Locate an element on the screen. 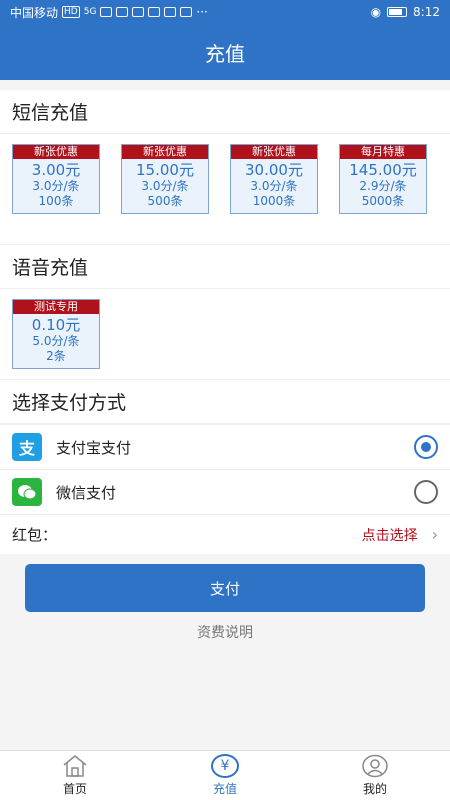  hongbao-choose-link: 点击选择 is located at coordinates (390, 535).